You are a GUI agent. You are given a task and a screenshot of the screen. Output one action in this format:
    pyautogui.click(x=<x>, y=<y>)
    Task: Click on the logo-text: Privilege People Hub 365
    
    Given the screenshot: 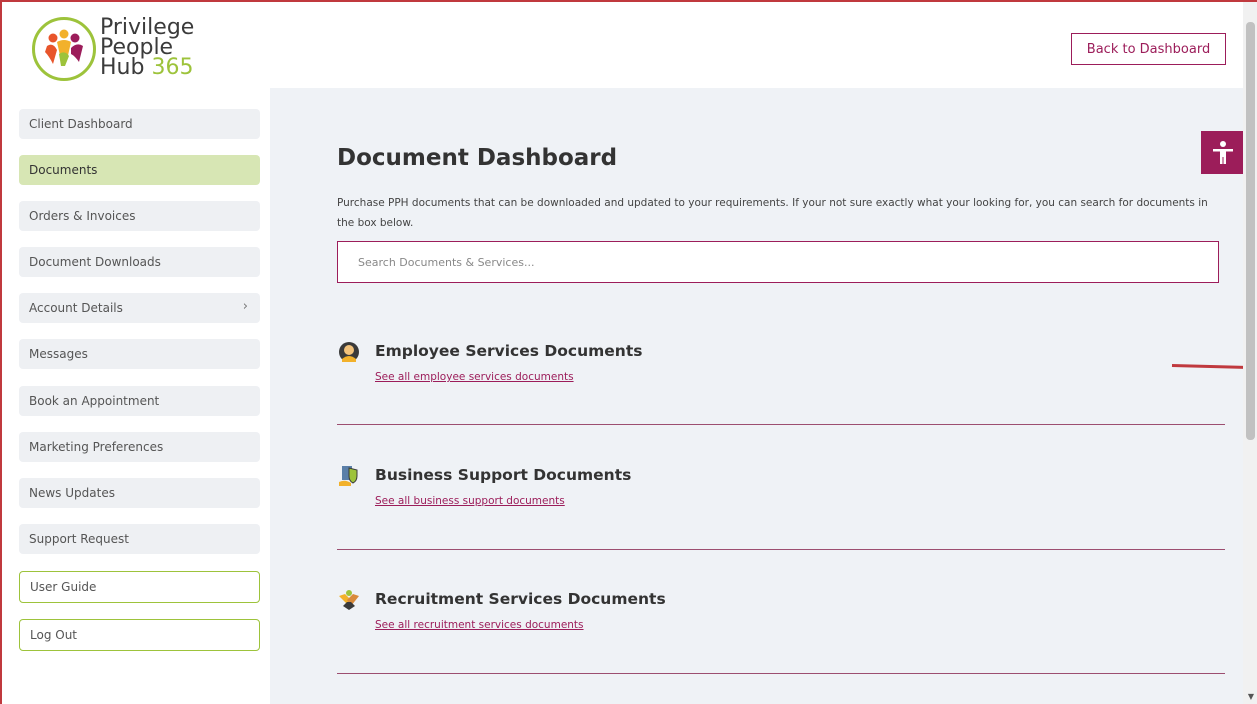 What is the action you would take?
    pyautogui.click(x=147, y=48)
    